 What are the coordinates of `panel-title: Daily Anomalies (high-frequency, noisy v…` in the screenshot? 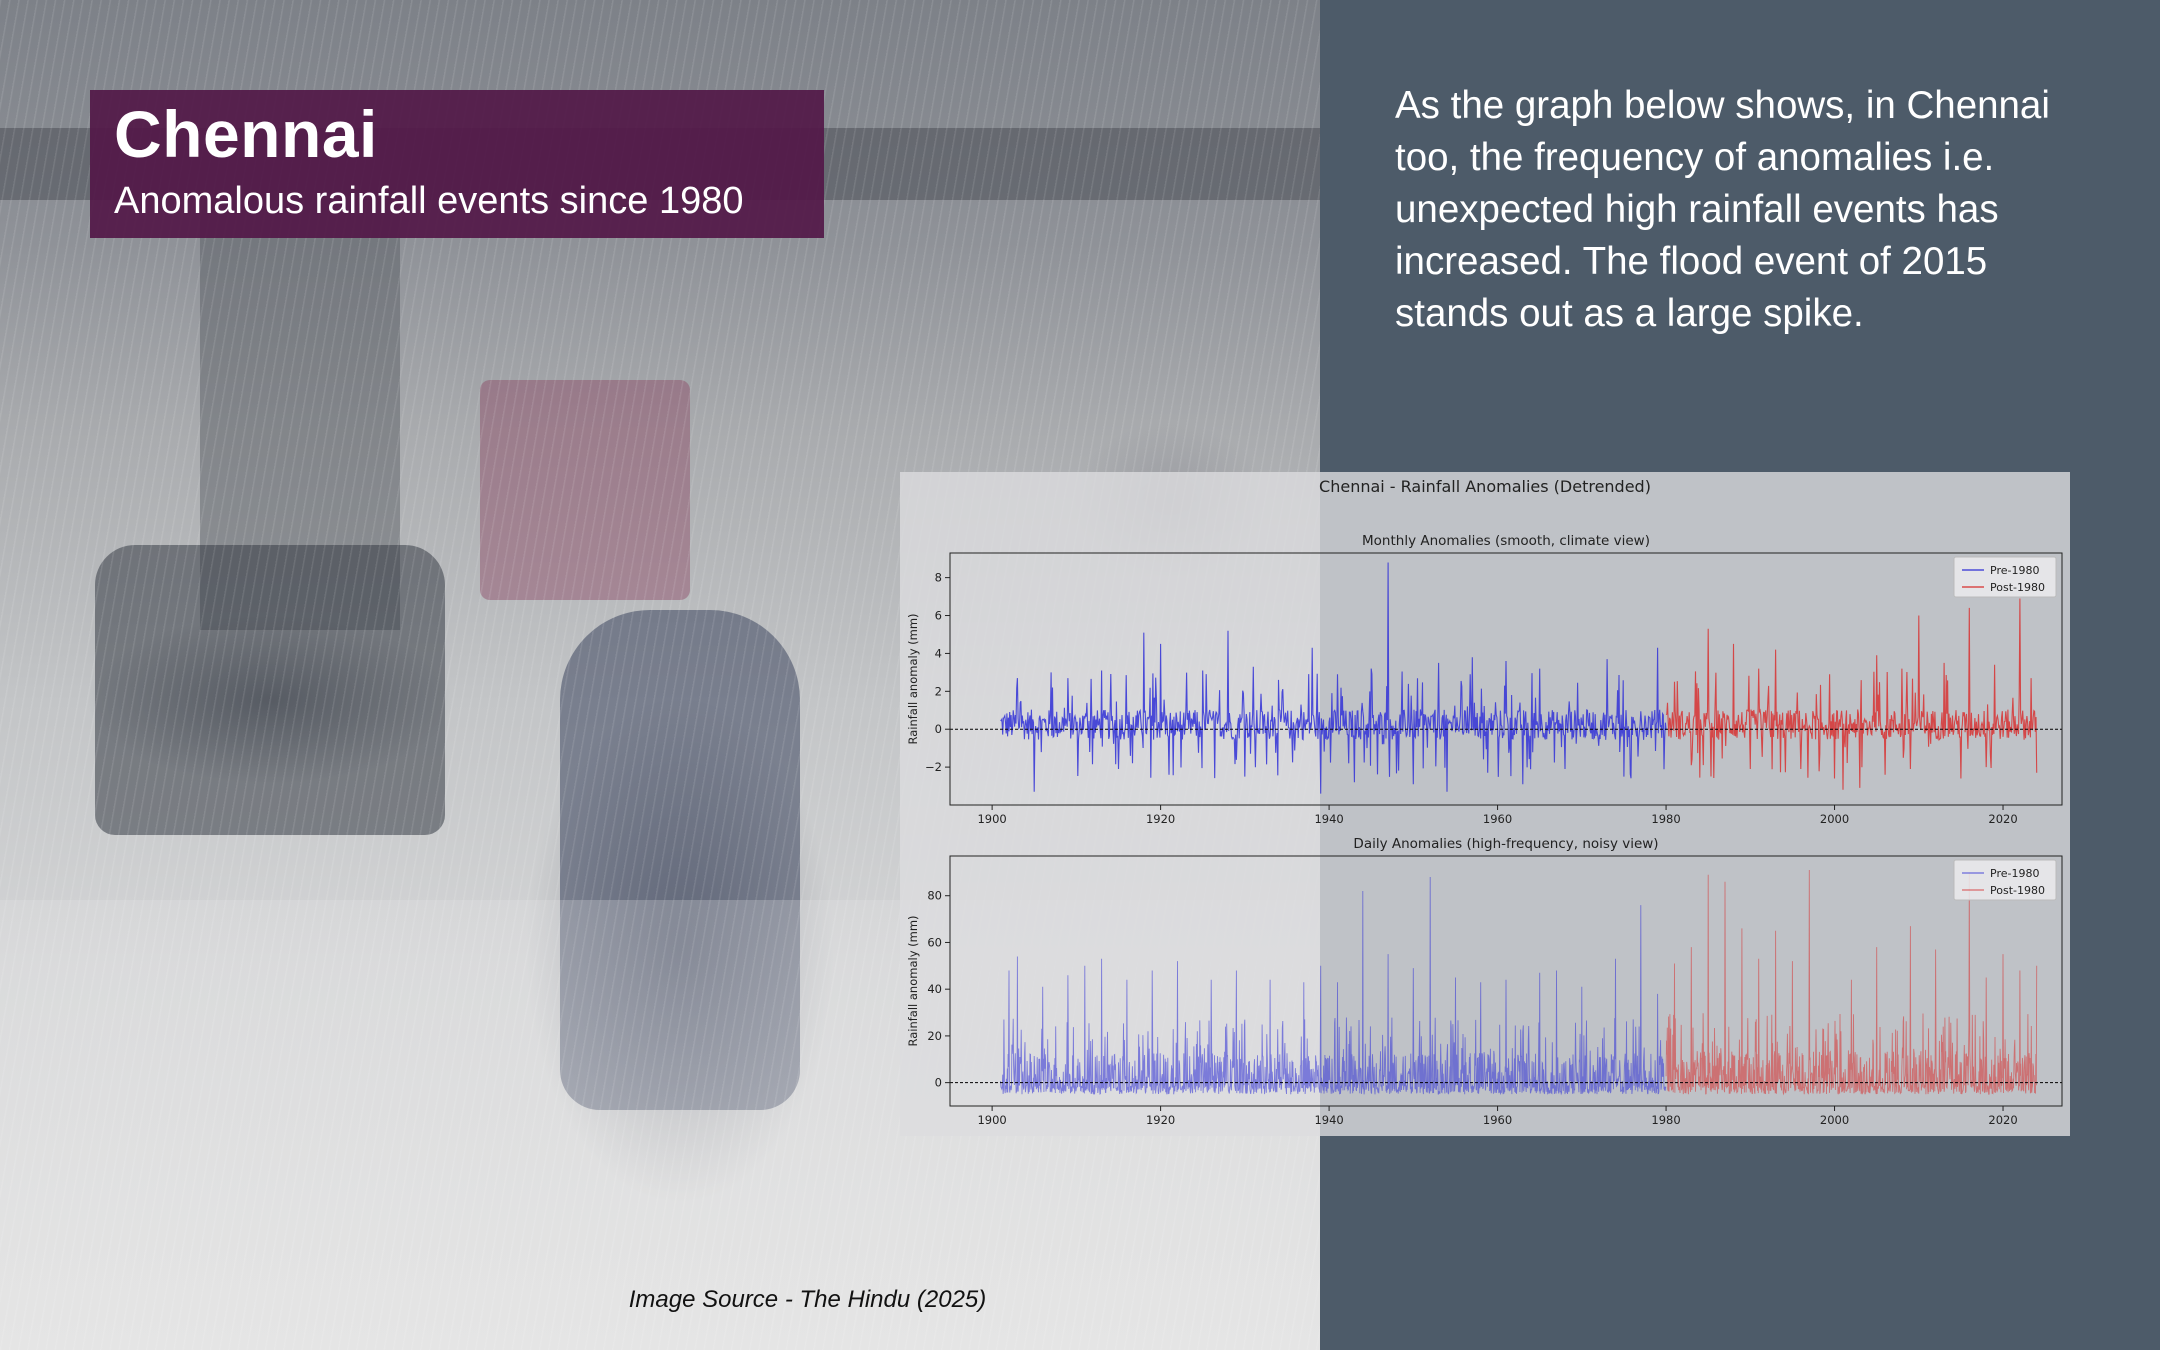 It's located at (1505, 844).